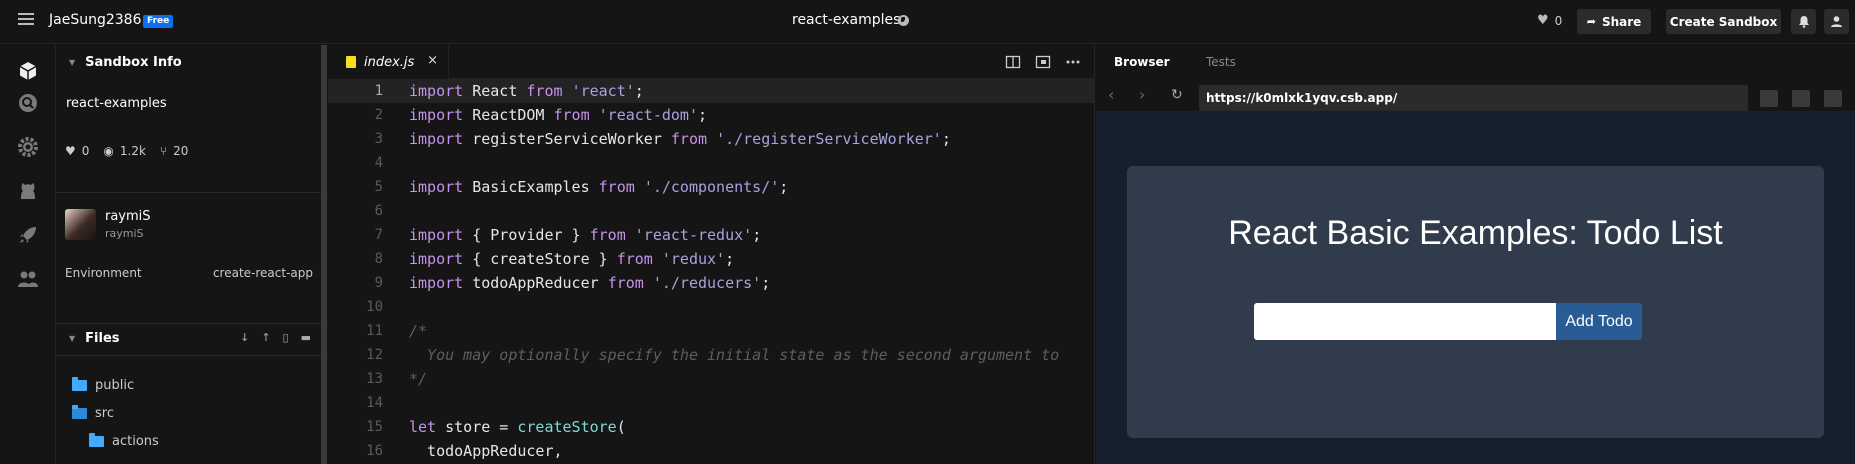 The height and width of the screenshot is (464, 1855). I want to click on share-button: ➦ Share, so click(1614, 21).